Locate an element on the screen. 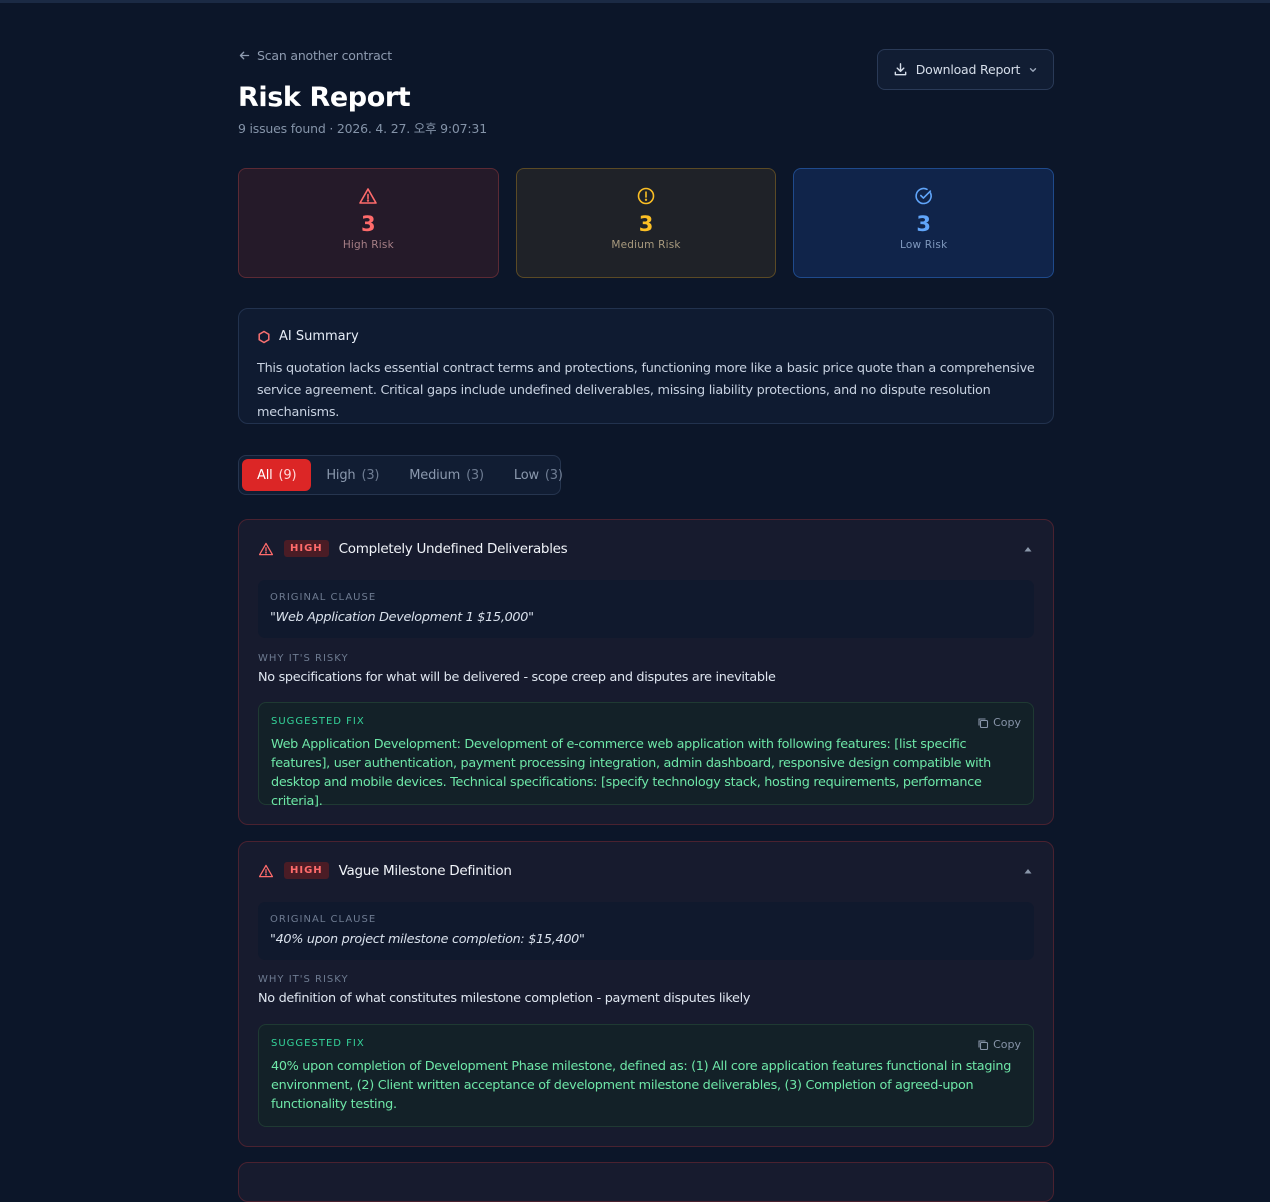 This screenshot has width=1270, height=1202. stat-card-low: 3 Low Risk is located at coordinates (924, 223).